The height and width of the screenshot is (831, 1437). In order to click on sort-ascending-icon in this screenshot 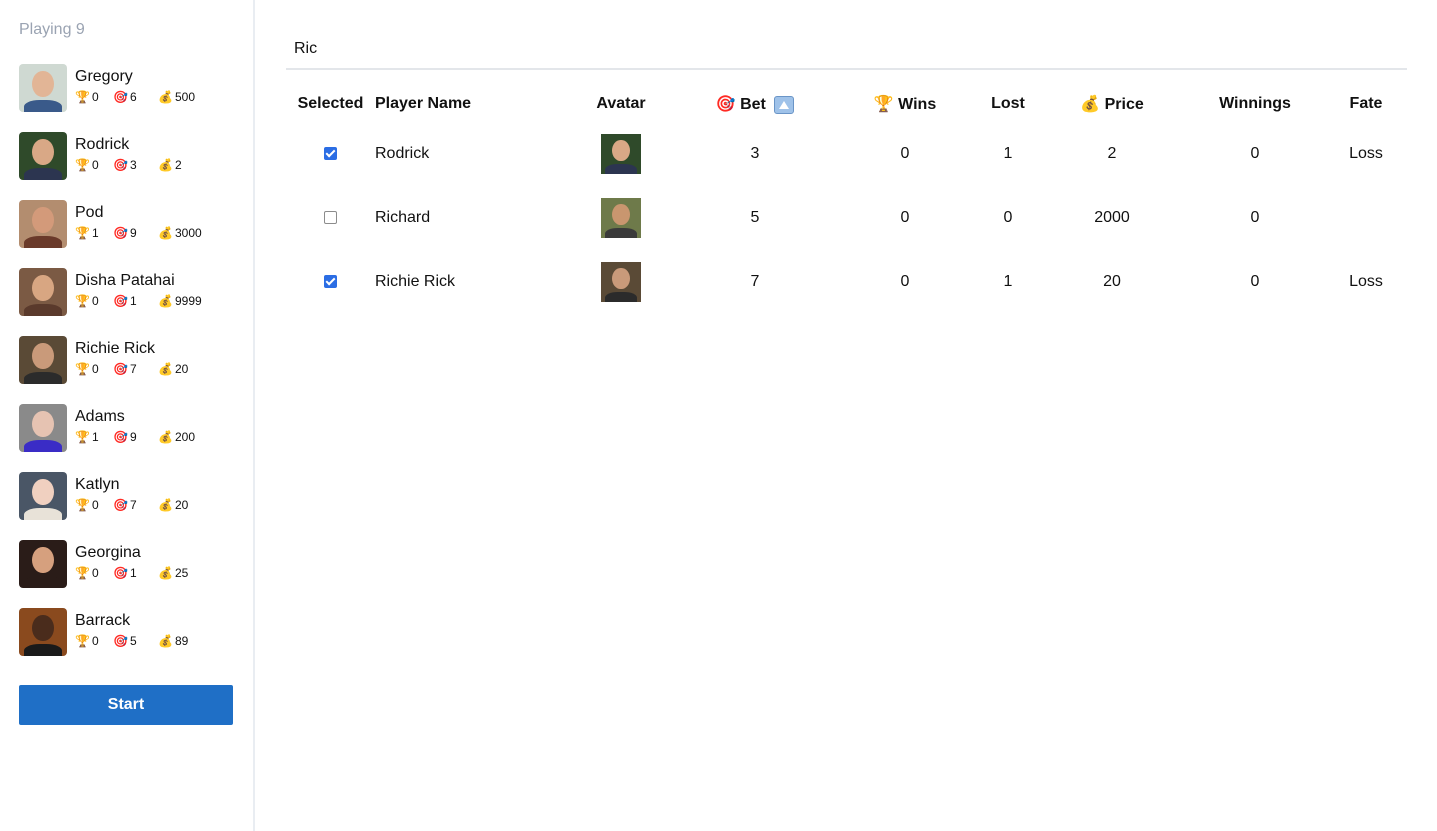, I will do `click(784, 104)`.